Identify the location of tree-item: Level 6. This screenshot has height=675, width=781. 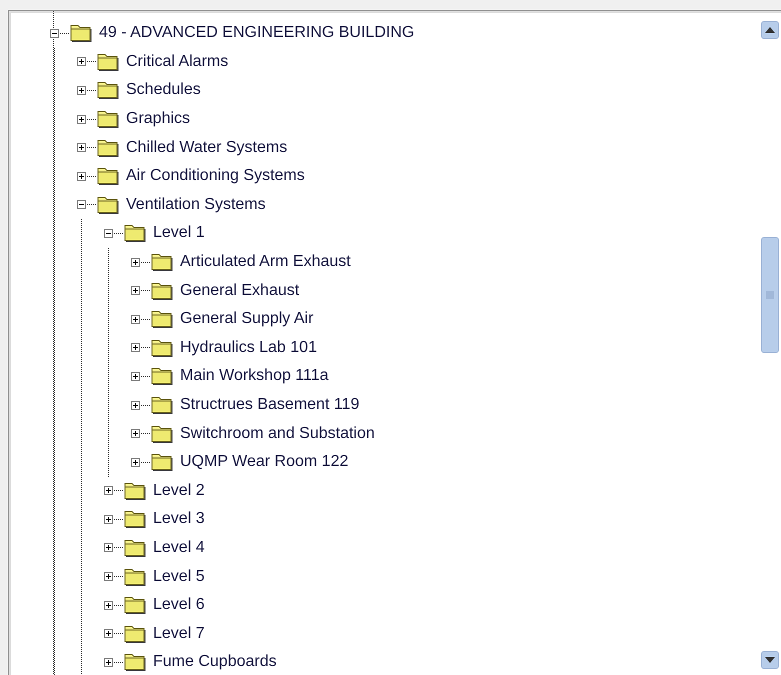
(179, 605).